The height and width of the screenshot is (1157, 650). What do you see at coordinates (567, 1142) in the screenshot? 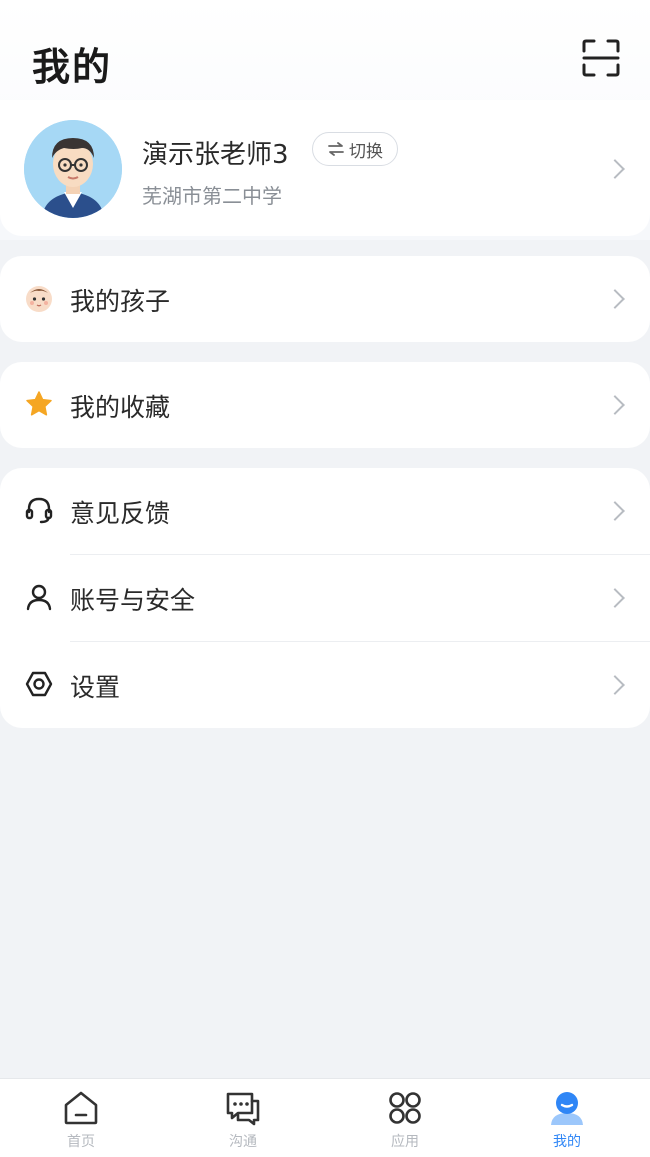
I see `tab-profile-label: 我的` at bounding box center [567, 1142].